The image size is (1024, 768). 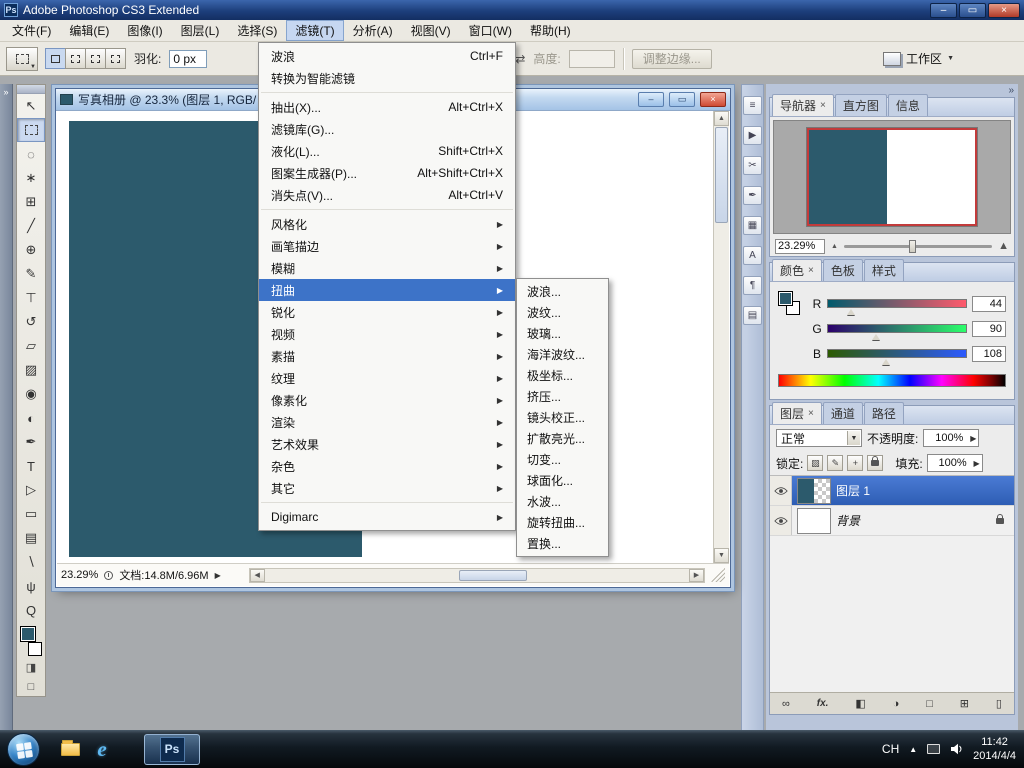 What do you see at coordinates (897, 307) in the screenshot?
I see `red-channel-slider` at bounding box center [897, 307].